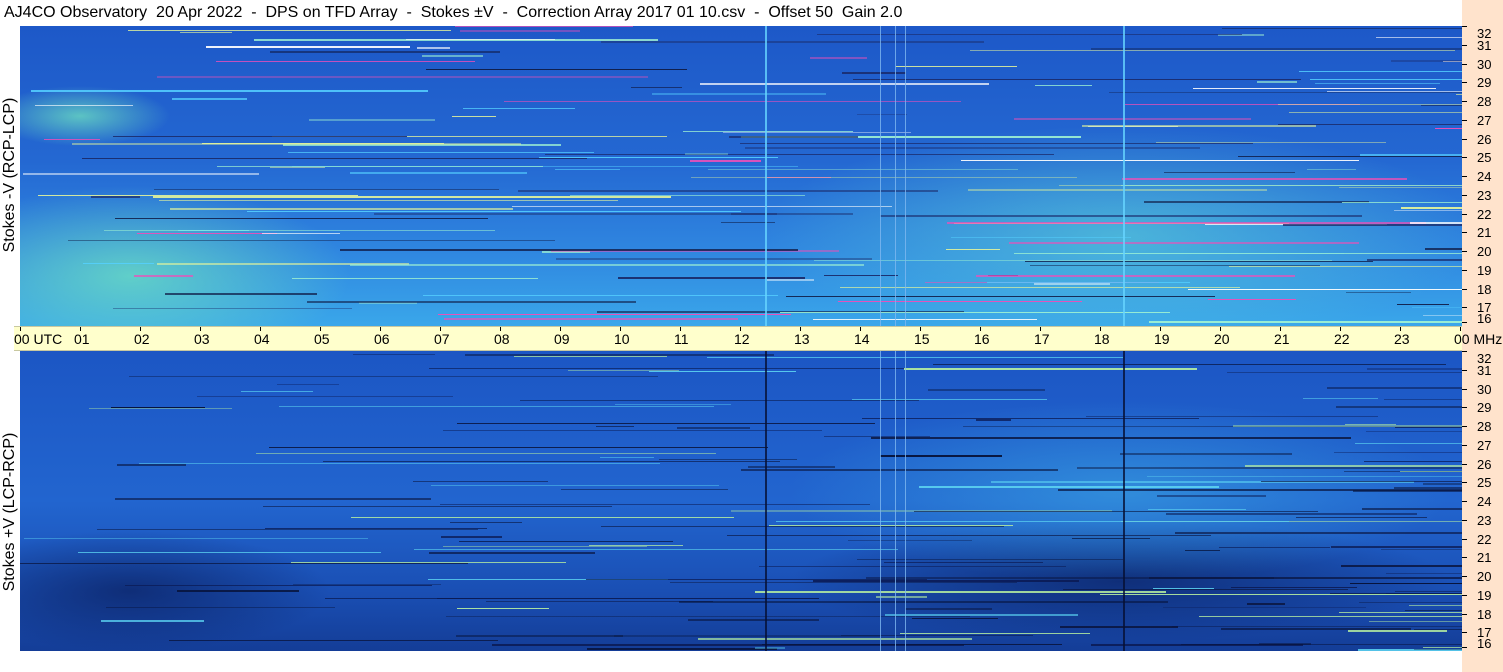 This screenshot has width=1503, height=672. What do you see at coordinates (1484, 408) in the screenshot?
I see `freq-tick-label: 29` at bounding box center [1484, 408].